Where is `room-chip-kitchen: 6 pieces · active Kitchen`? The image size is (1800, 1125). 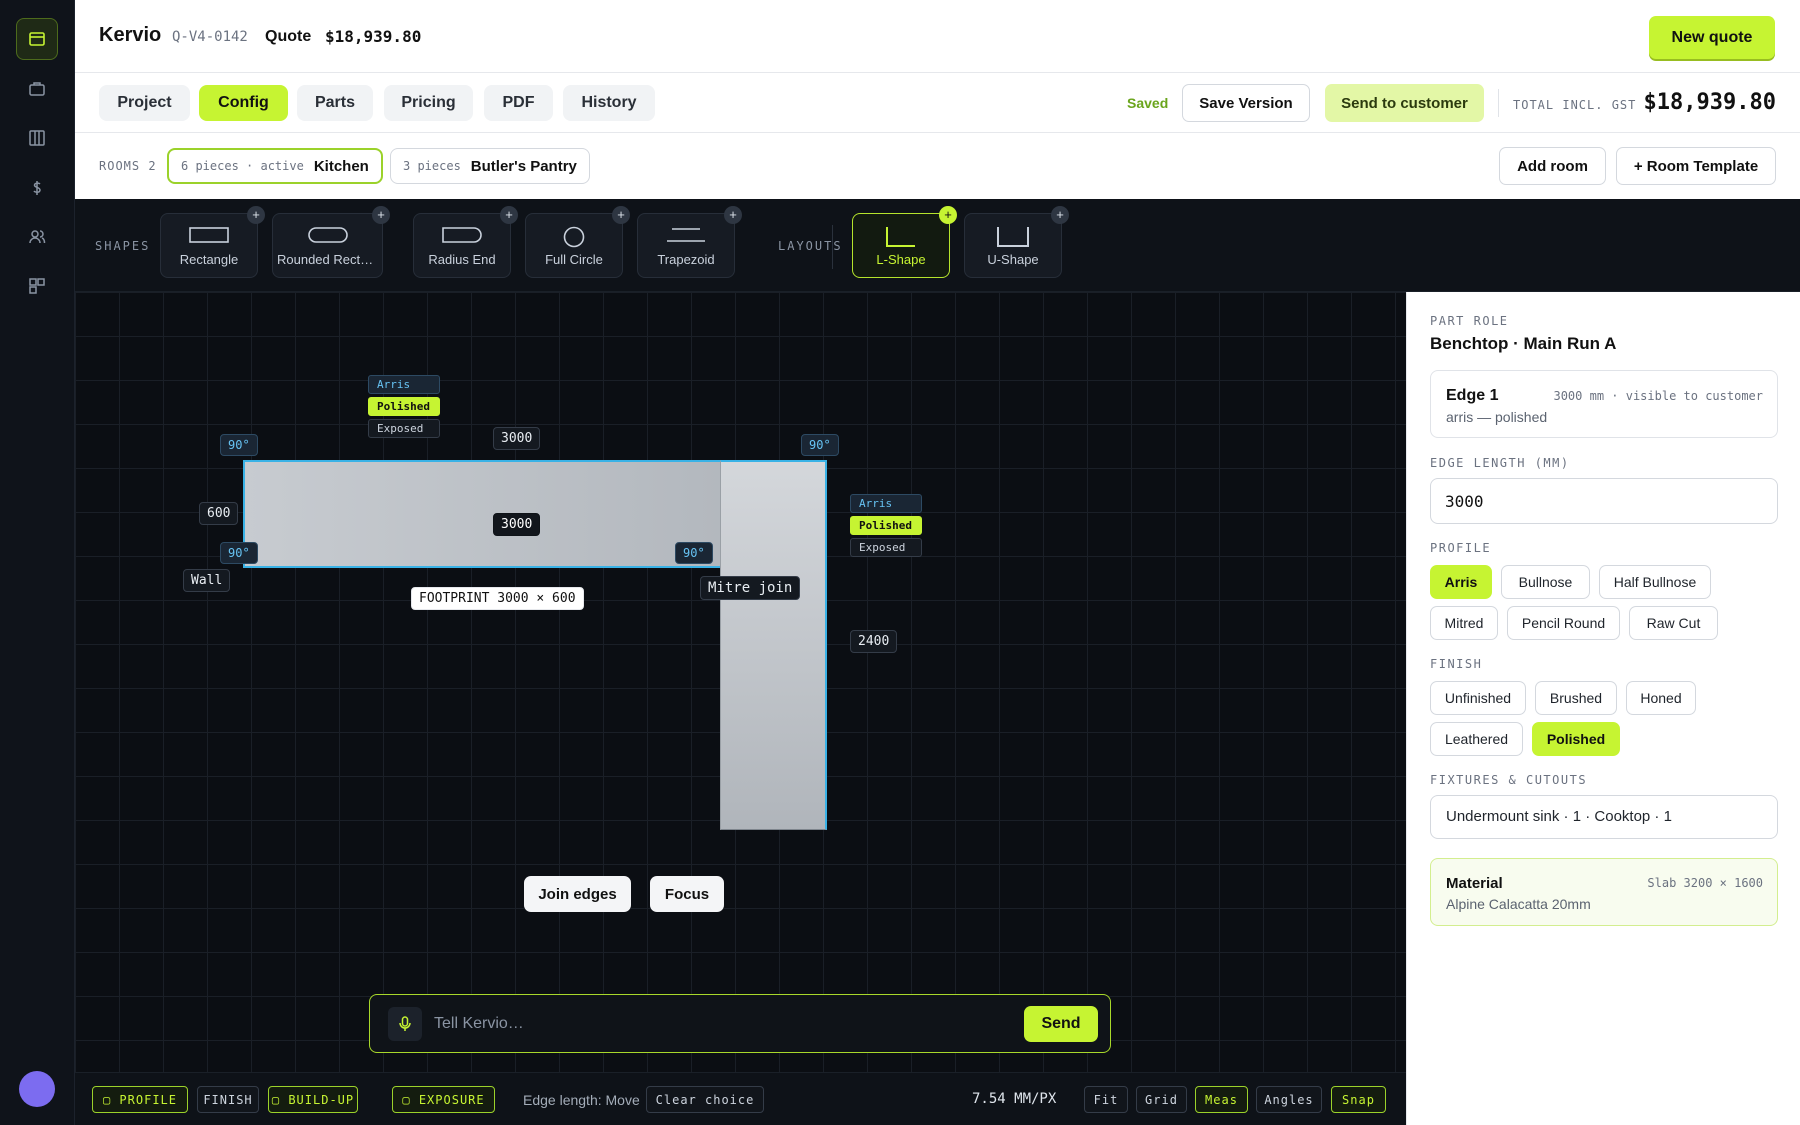
room-chip-kitchen: 6 pieces · active Kitchen is located at coordinates (275, 166).